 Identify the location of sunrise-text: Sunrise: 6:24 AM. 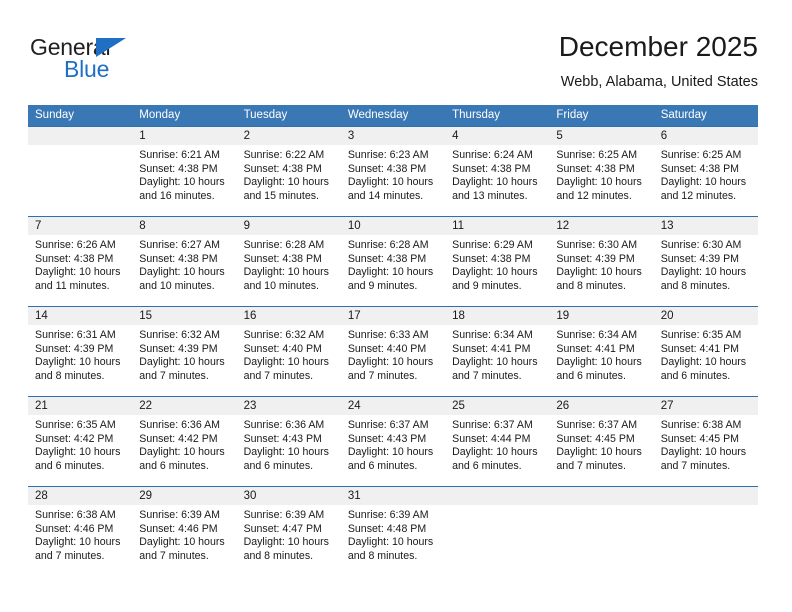
(492, 155).